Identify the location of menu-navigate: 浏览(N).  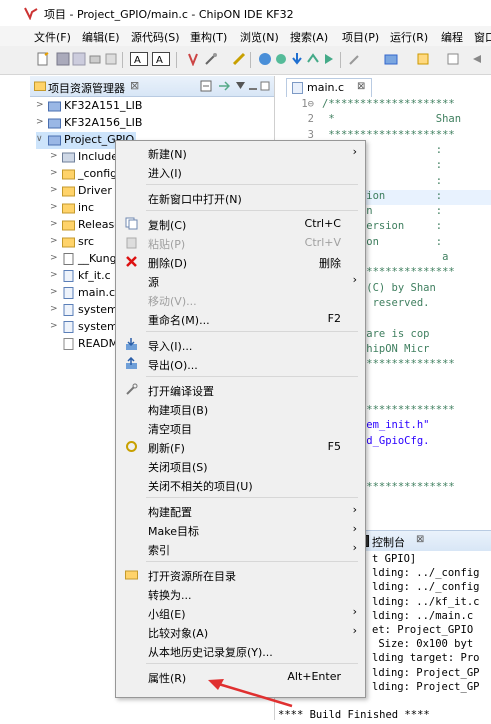
(259, 37).